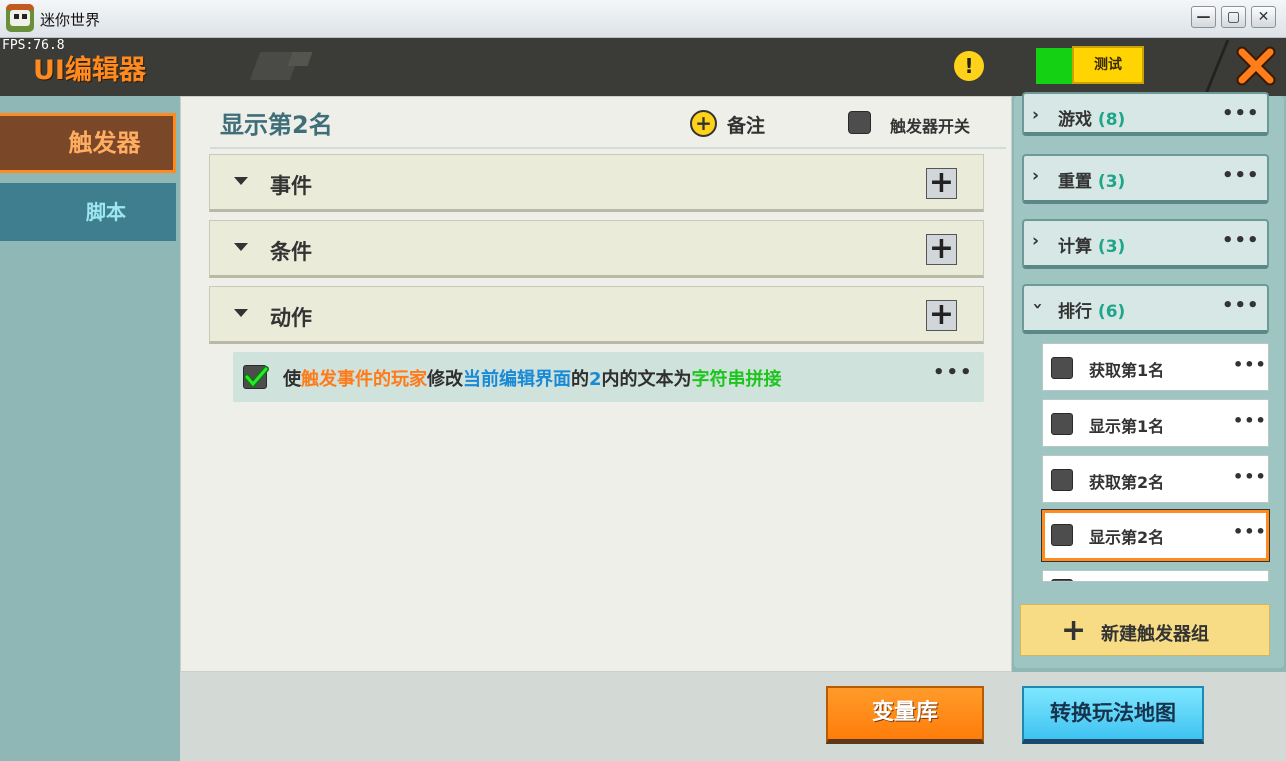 This screenshot has width=1286, height=761. Describe the element at coordinates (941, 249) in the screenshot. I see `add-condition-button: +` at that location.